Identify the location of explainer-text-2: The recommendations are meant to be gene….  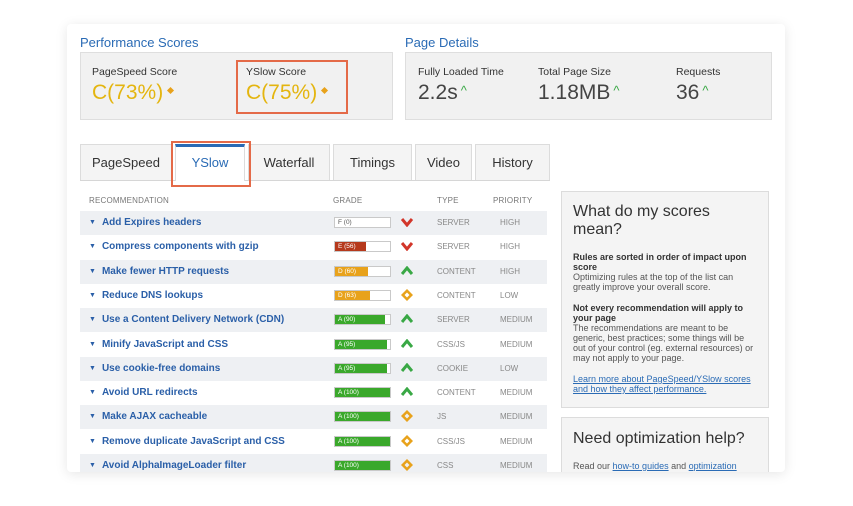
(663, 343).